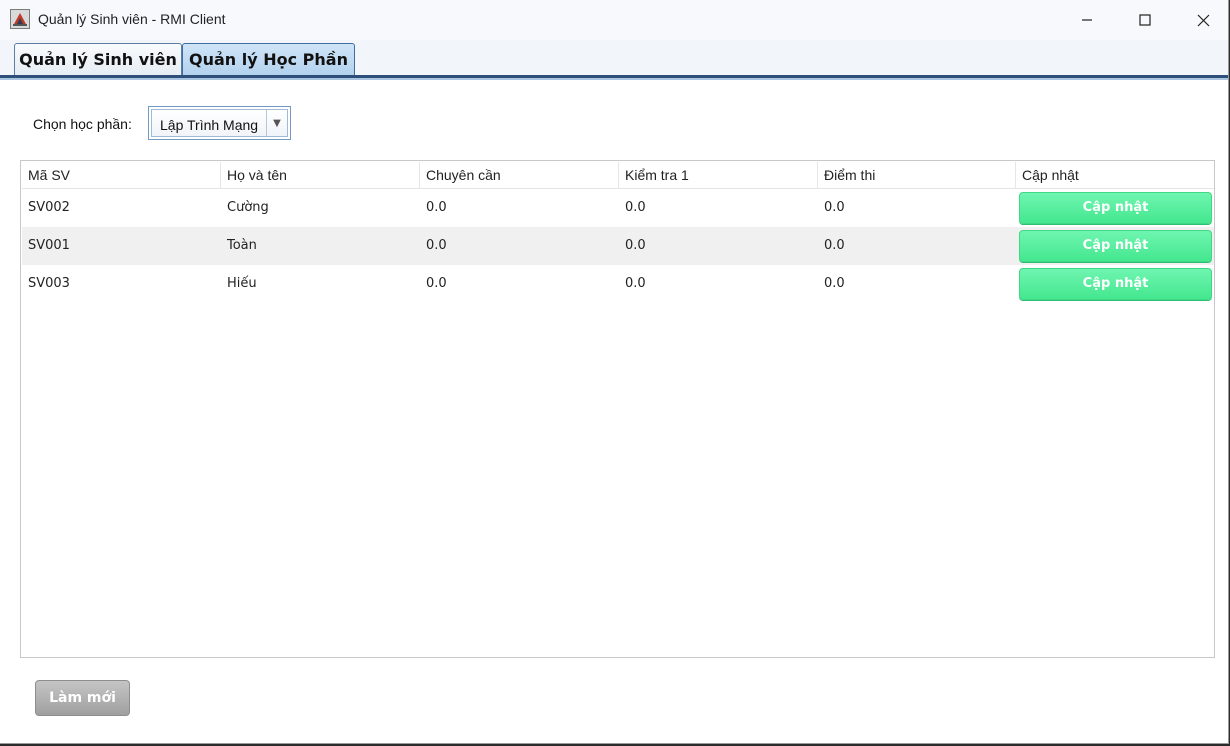 The width and height of the screenshot is (1230, 746). Describe the element at coordinates (519, 175) in the screenshot. I see `column-header-attendance: Chuyên cần` at that location.